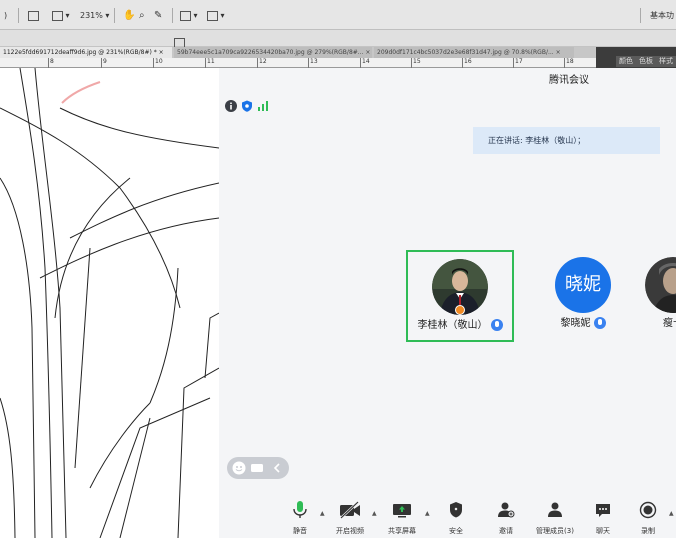  Describe the element at coordinates (231, 106) in the screenshot. I see `info-icon` at that location.